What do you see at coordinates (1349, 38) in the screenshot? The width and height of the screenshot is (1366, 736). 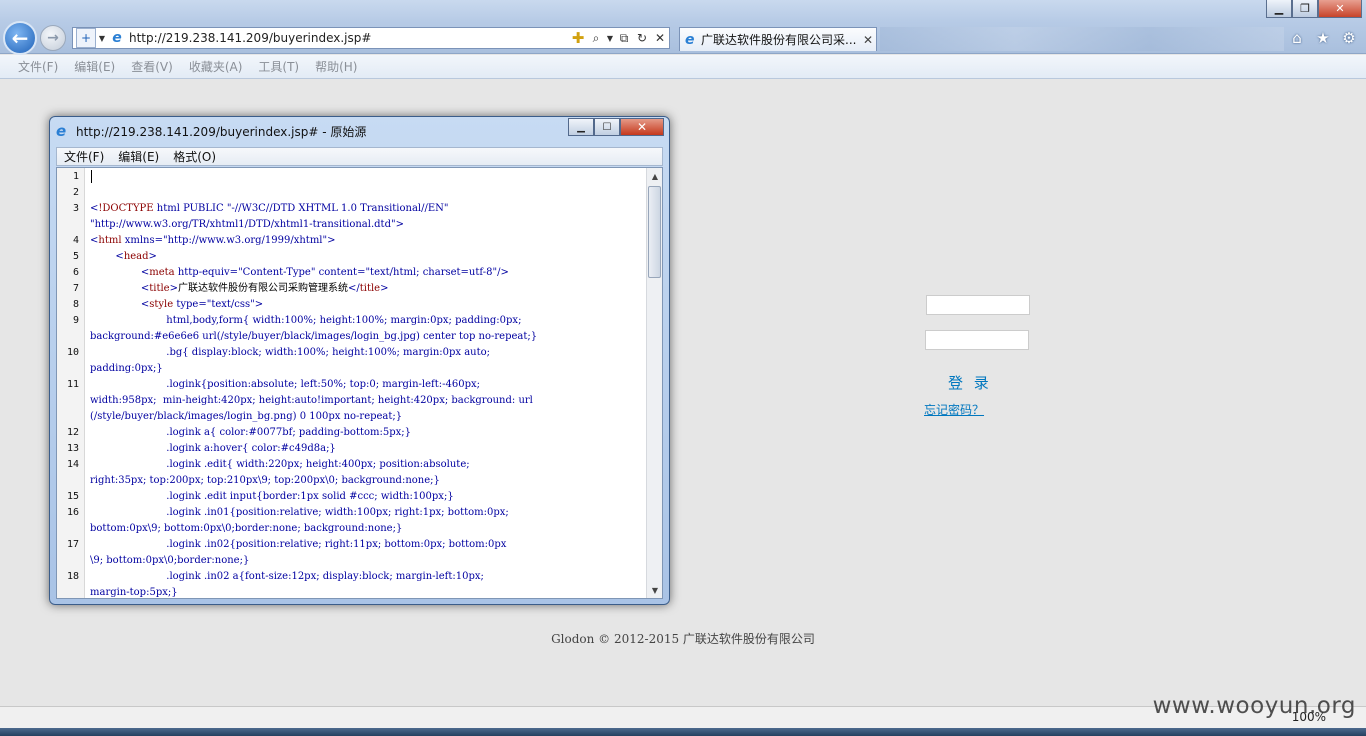 I see `gear-icon: ⚙` at bounding box center [1349, 38].